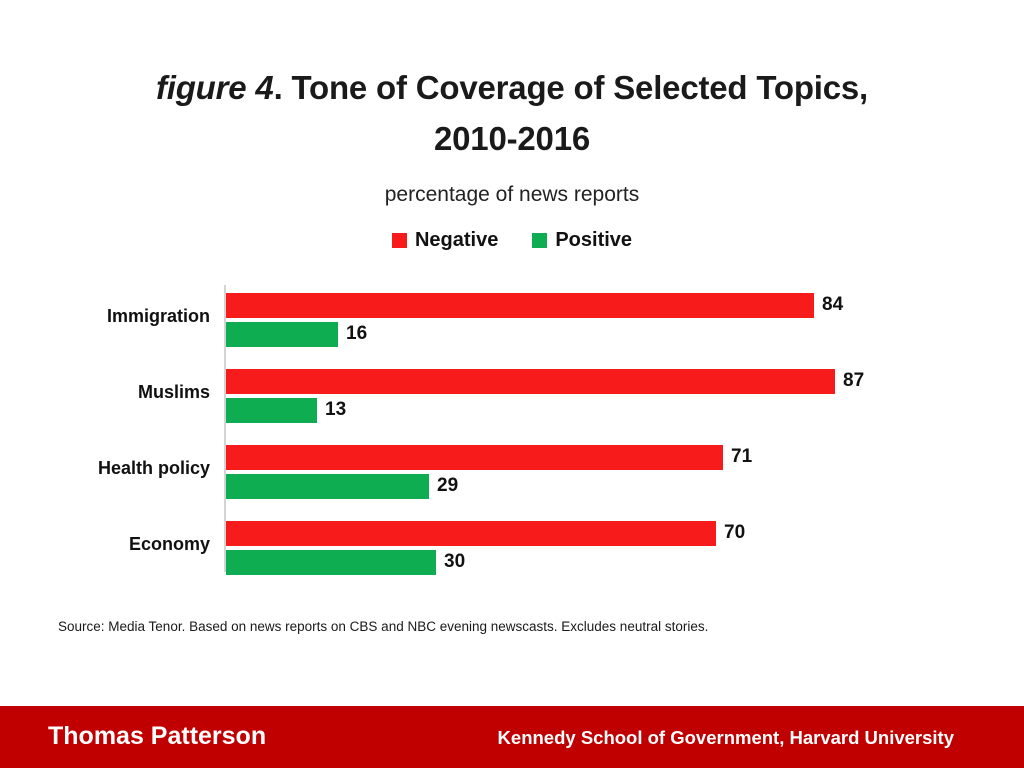 This screenshot has height=768, width=1024. Describe the element at coordinates (742, 456) in the screenshot. I see `bar-value-health-policy-negative: 71` at that location.